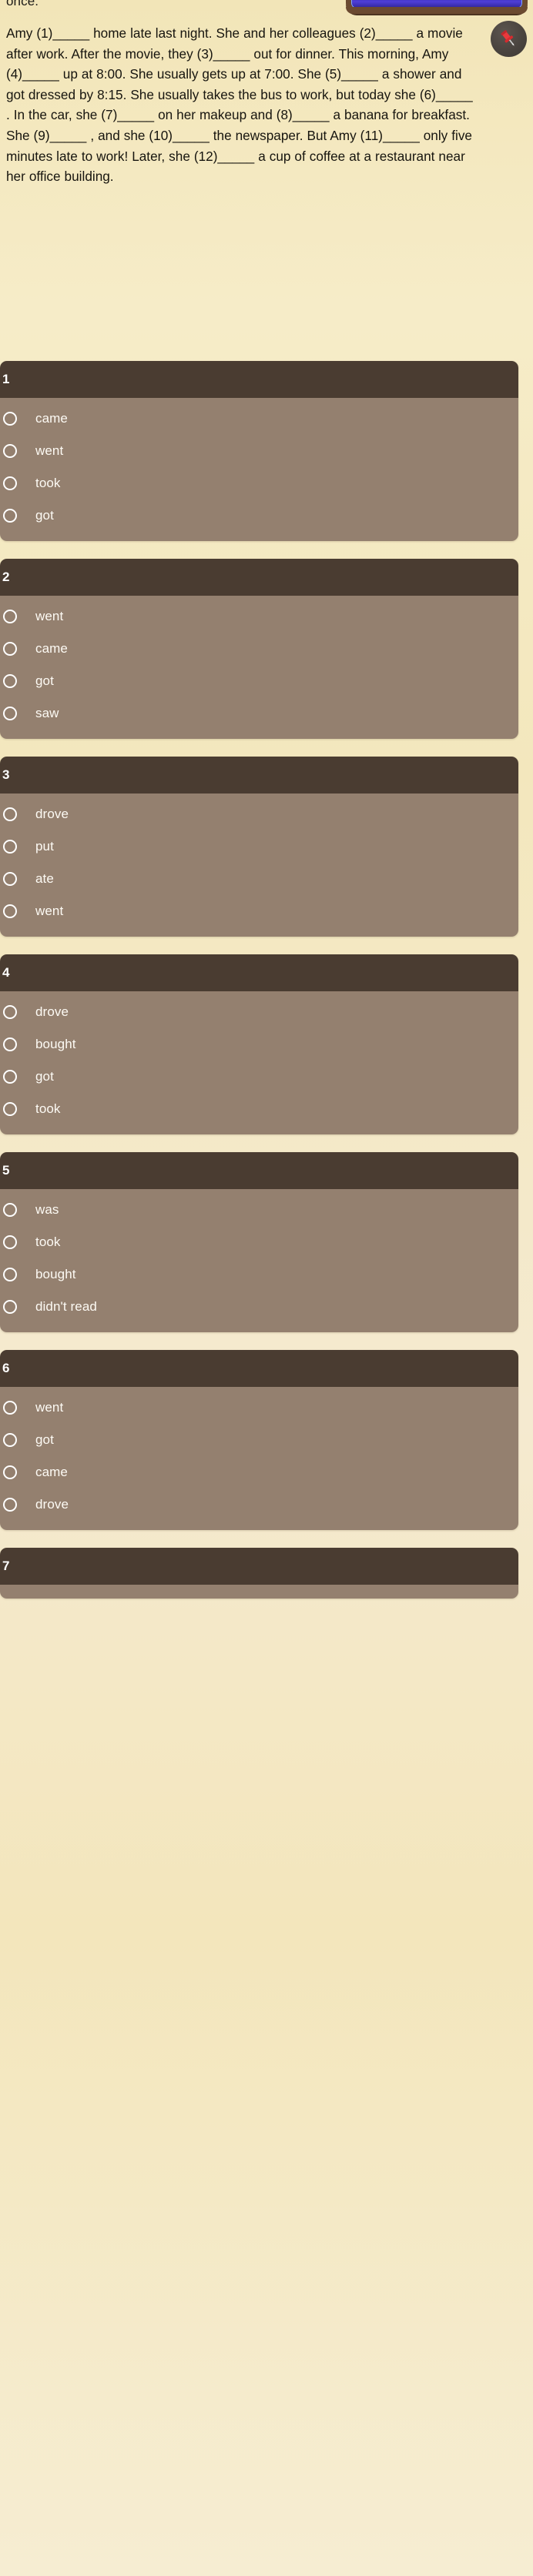 This screenshot has height=2576, width=533. I want to click on question-card: 3 drove put ate went, so click(259, 847).